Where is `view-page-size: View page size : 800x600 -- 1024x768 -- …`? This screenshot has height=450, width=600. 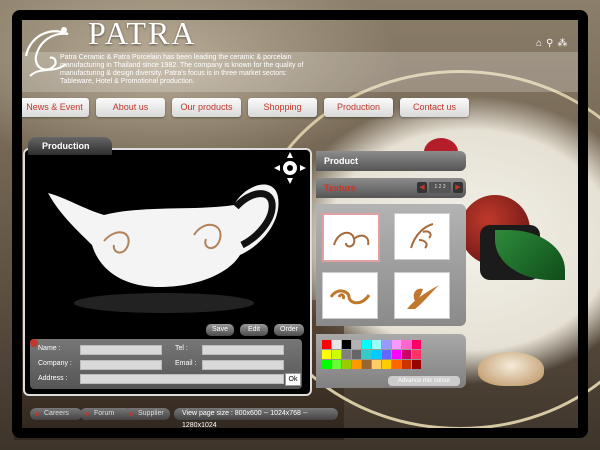
view-page-size: View page size : 800x600 -- 1024x768 -- … is located at coordinates (256, 418).